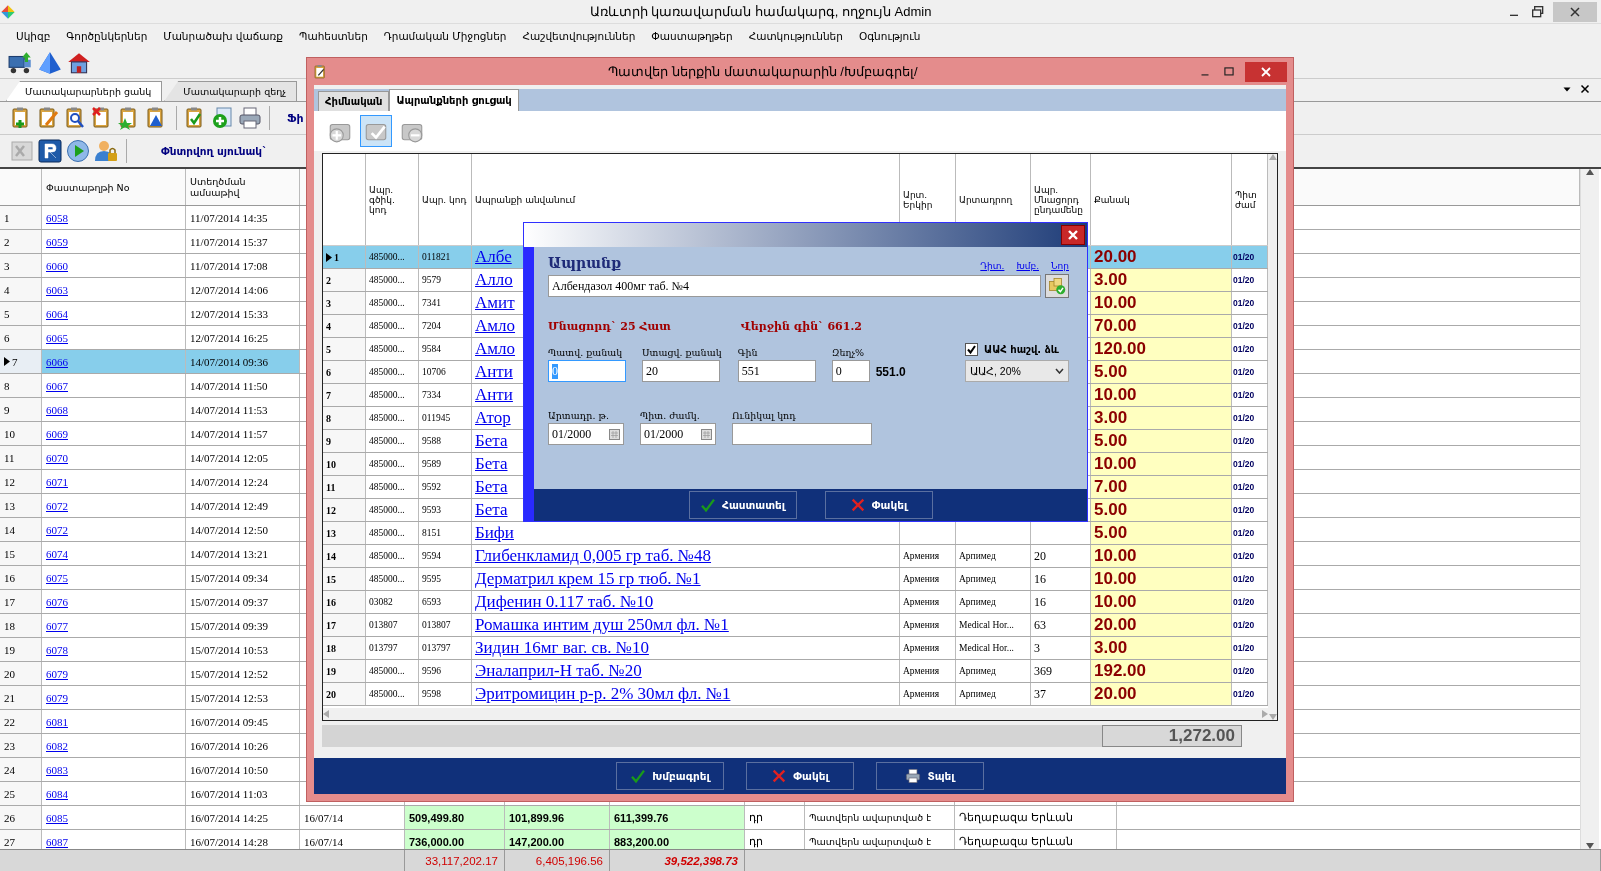  What do you see at coordinates (354, 101) in the screenshot?
I see `tab: Հիմնական` at bounding box center [354, 101].